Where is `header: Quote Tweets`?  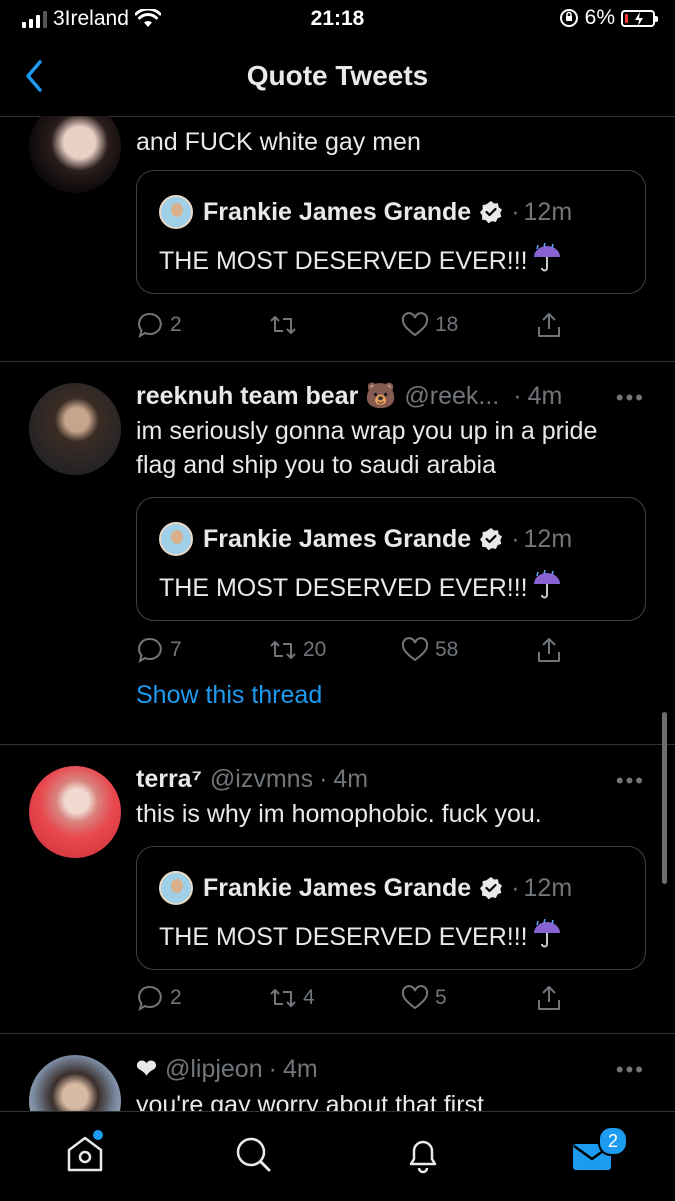 header: Quote Tweets is located at coordinates (337, 77).